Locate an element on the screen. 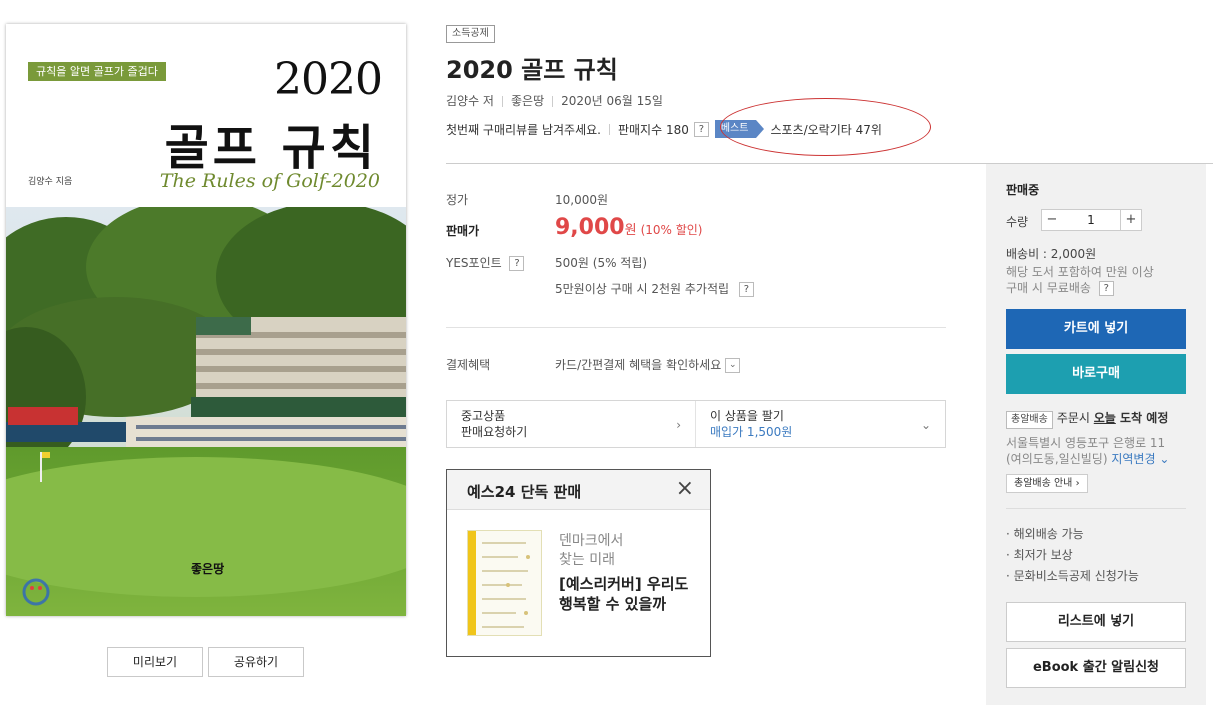  express-delivery-guide-button: 총알배송 안내 › is located at coordinates (1047, 483).